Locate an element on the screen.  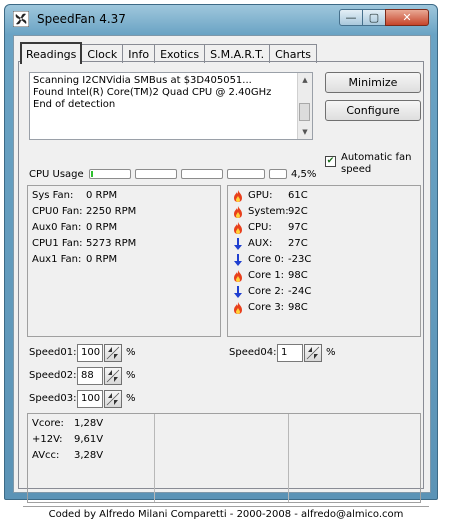
fan-label: Sys Fan: is located at coordinates (53, 195).